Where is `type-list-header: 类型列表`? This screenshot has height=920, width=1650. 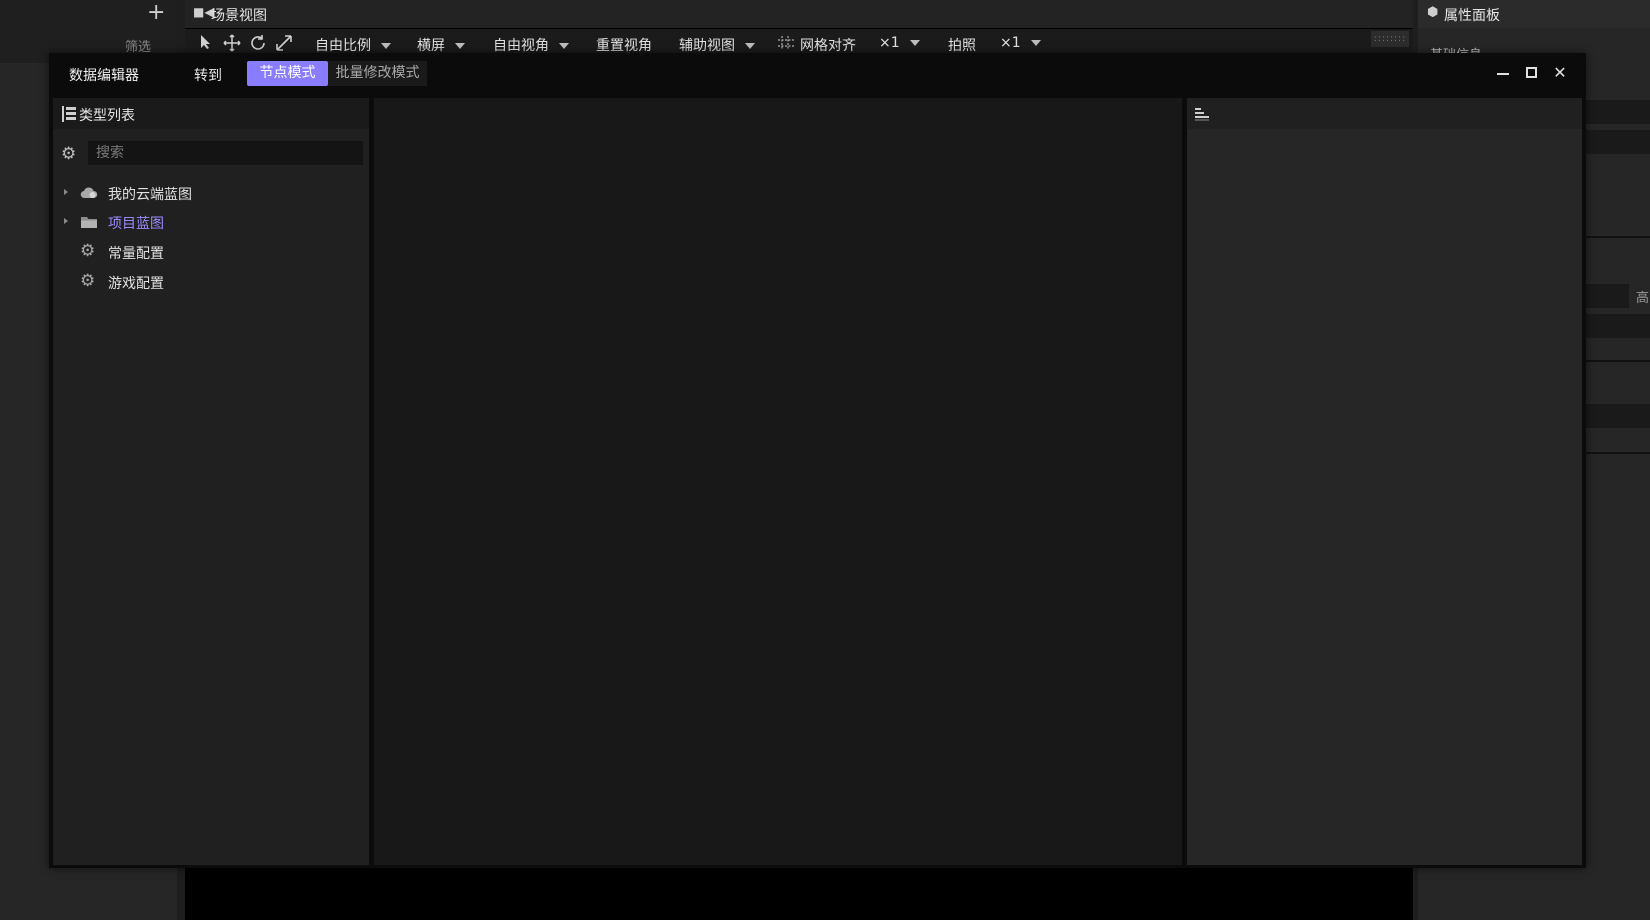
type-list-header: 类型列表 is located at coordinates (211, 113).